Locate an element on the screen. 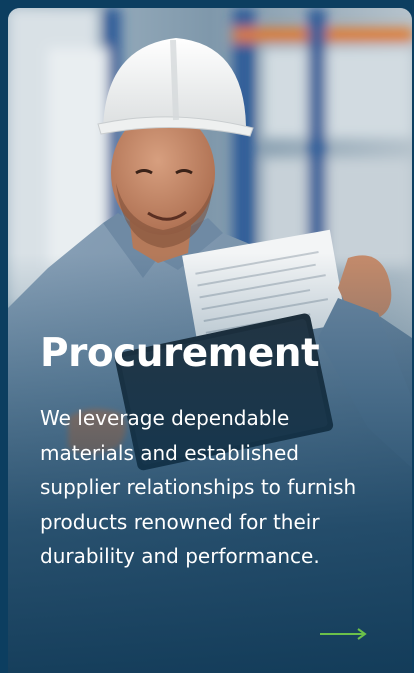 This screenshot has height=673, width=414. read-more-button is located at coordinates (344, 634).